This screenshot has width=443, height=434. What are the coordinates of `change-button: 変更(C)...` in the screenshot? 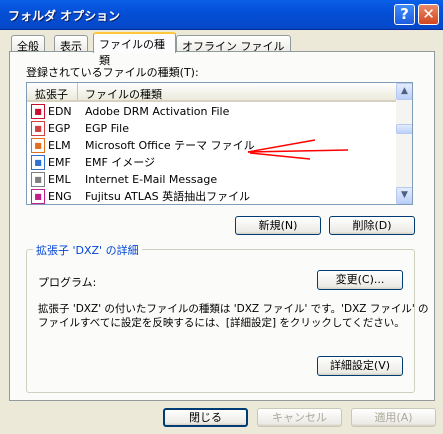 It's located at (360, 280).